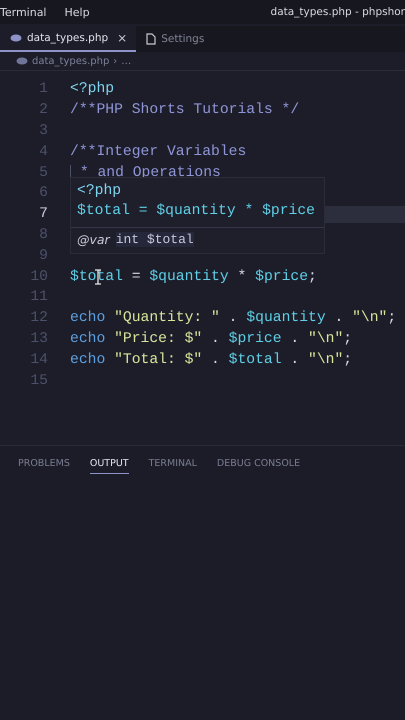 The image size is (405, 720). I want to click on line-number: 1, so click(43, 89).